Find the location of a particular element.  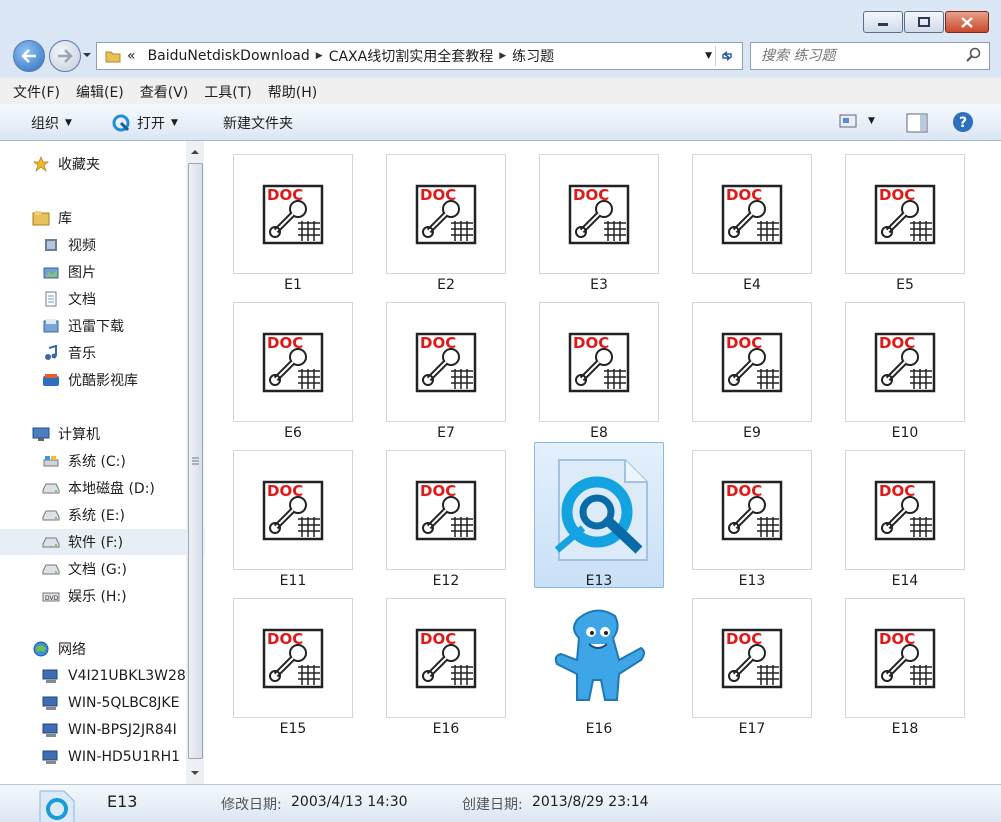

scrollbar-thumb is located at coordinates (195, 461).